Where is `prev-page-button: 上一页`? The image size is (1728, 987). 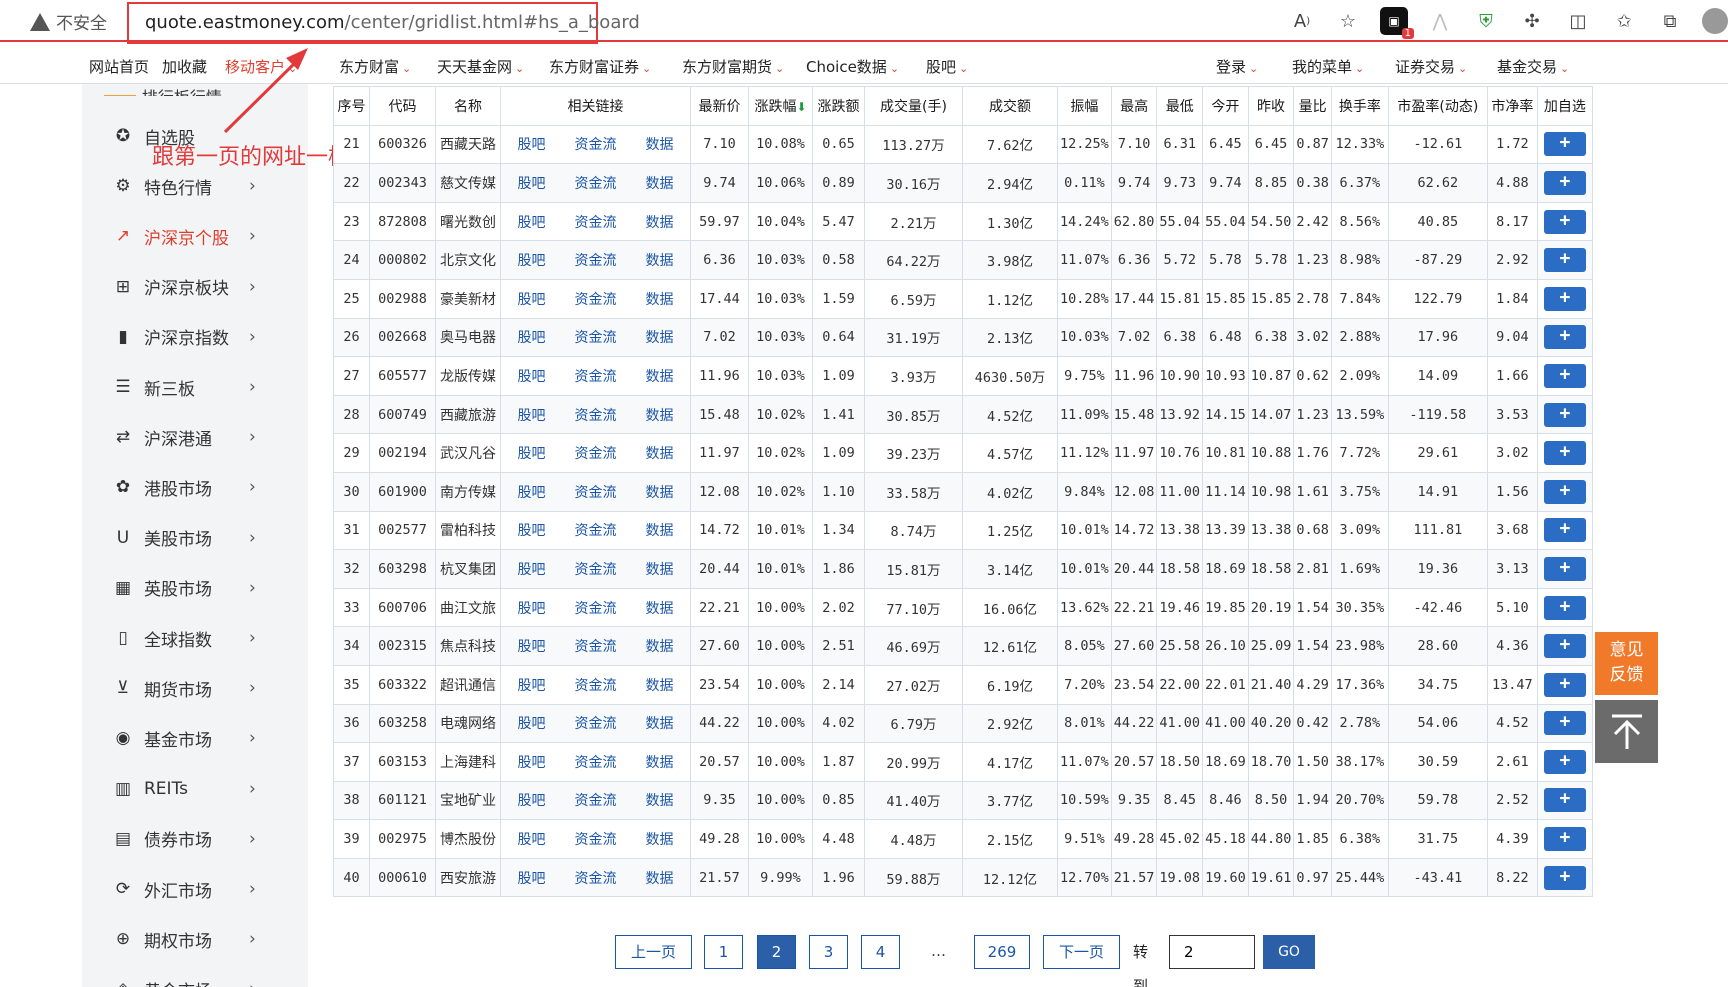 prev-page-button: 上一页 is located at coordinates (653, 952).